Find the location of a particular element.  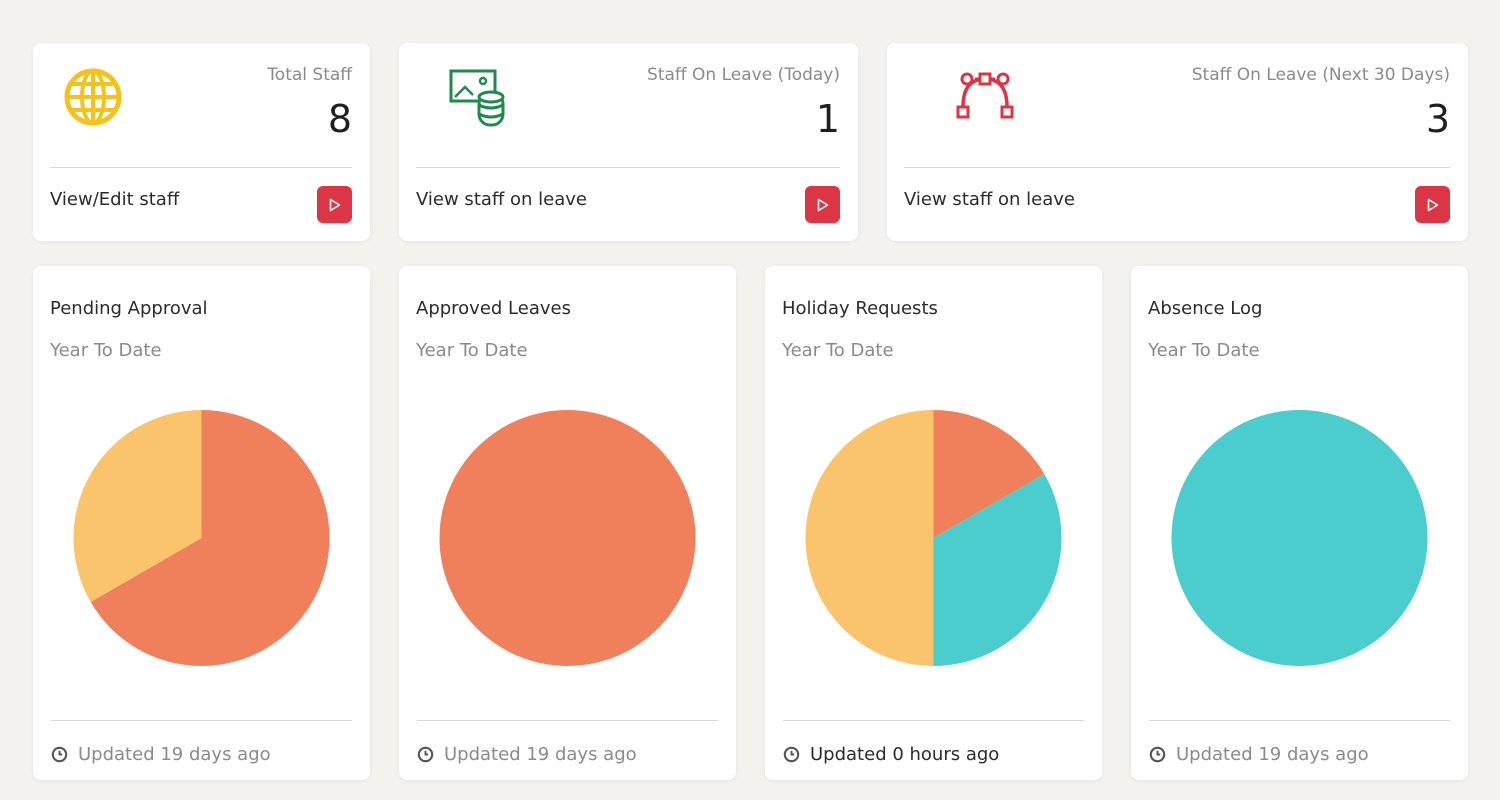

chart-title: Approved Leaves is located at coordinates (493, 308).